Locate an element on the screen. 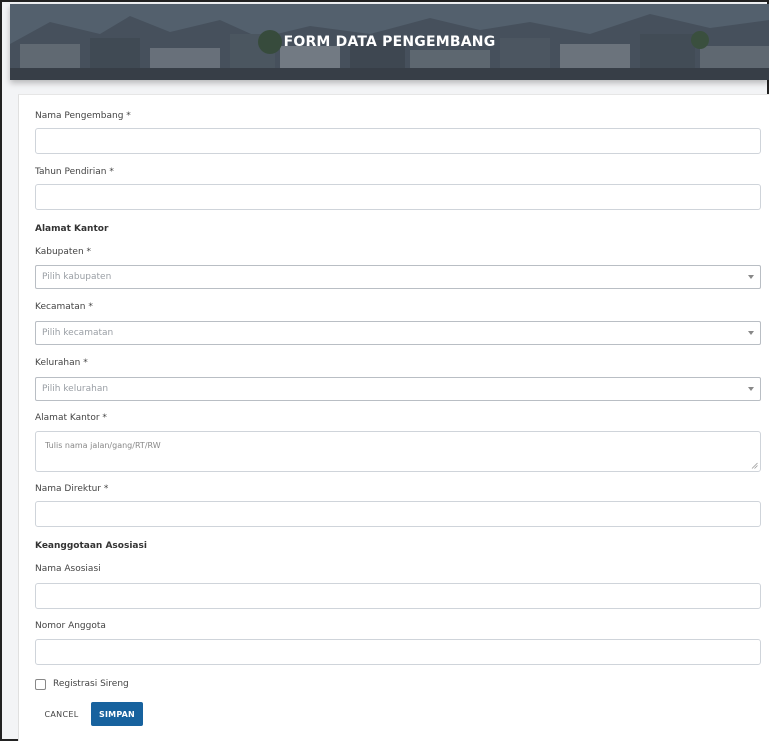 This screenshot has width=769, height=741. kecamatan-placeholder: Pilih kecamatan is located at coordinates (78, 333).